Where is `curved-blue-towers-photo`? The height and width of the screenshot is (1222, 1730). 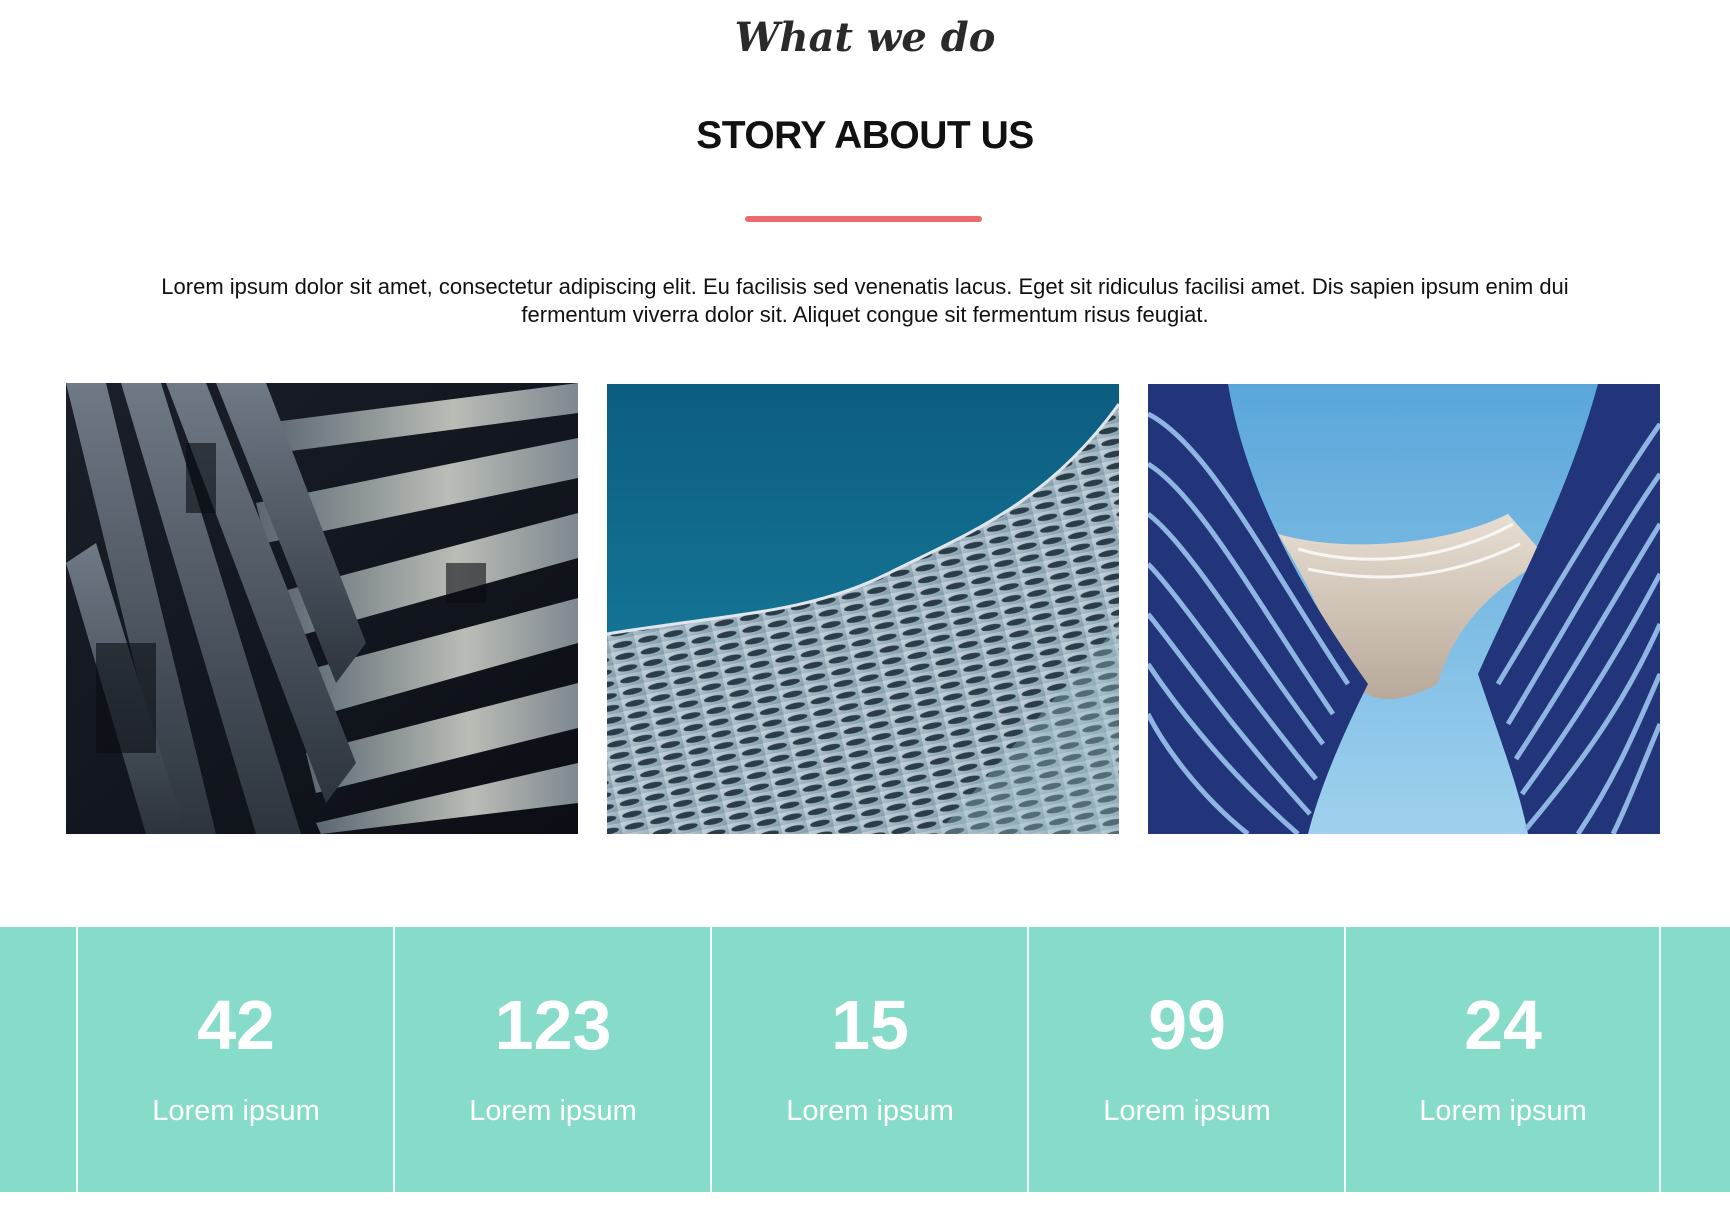
curved-blue-towers-photo is located at coordinates (1404, 609).